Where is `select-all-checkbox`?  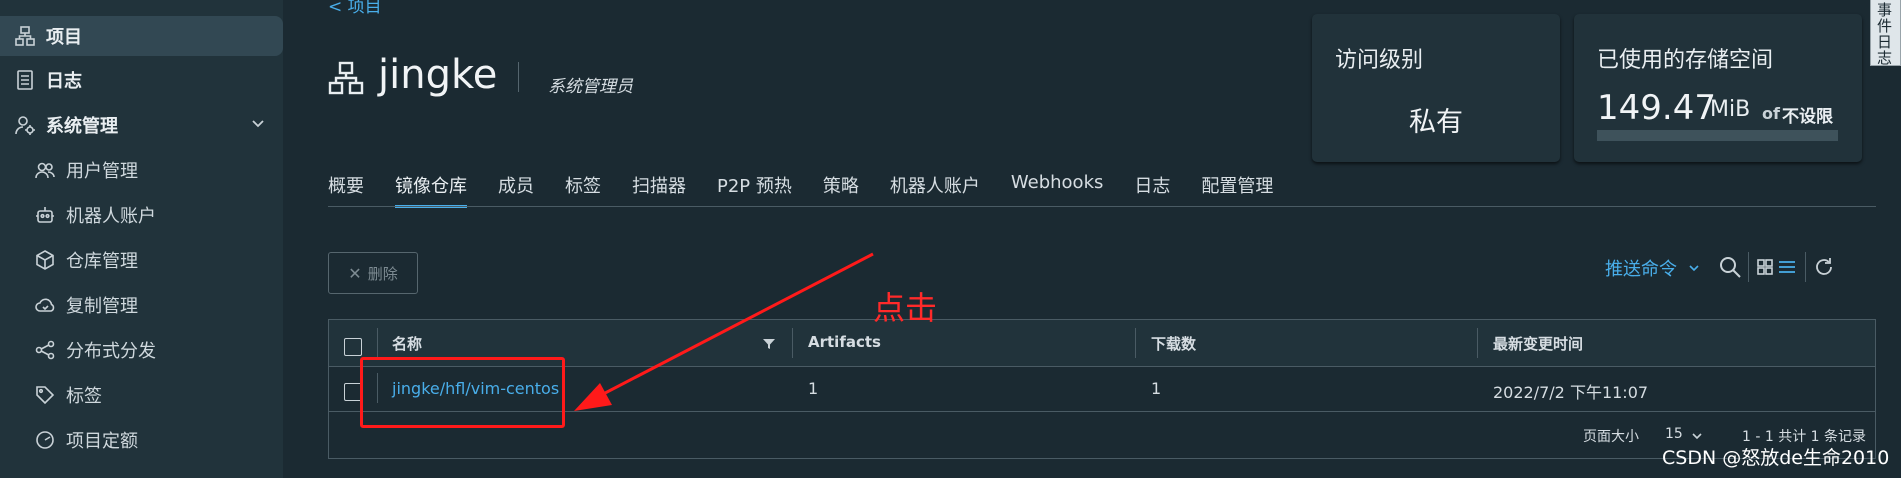
select-all-checkbox is located at coordinates (353, 347).